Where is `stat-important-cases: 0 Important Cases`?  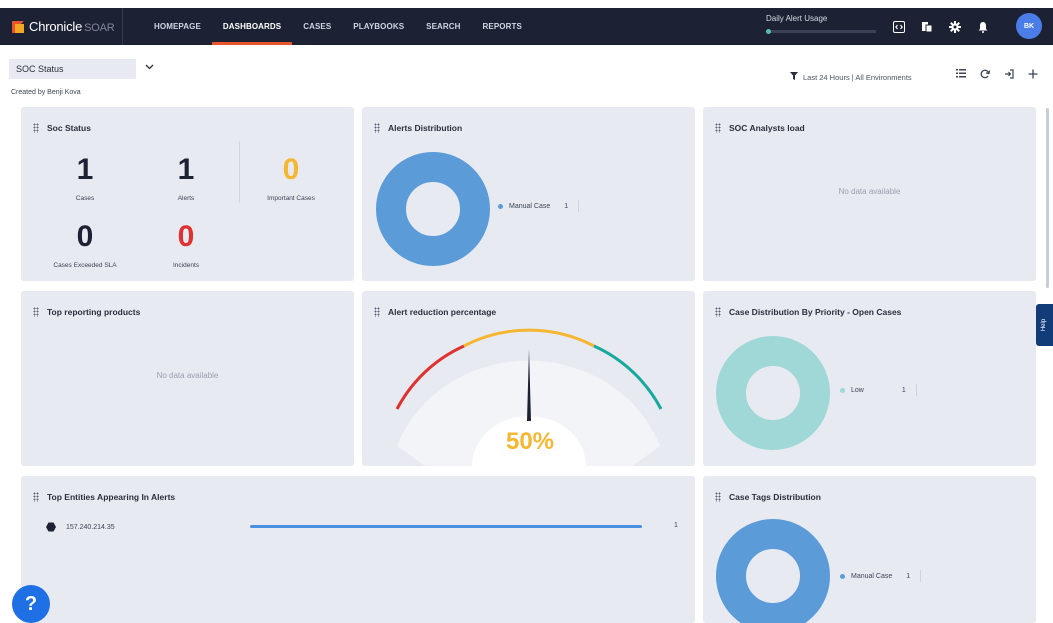
stat-important-cases: 0 Important Cases is located at coordinates (291, 178).